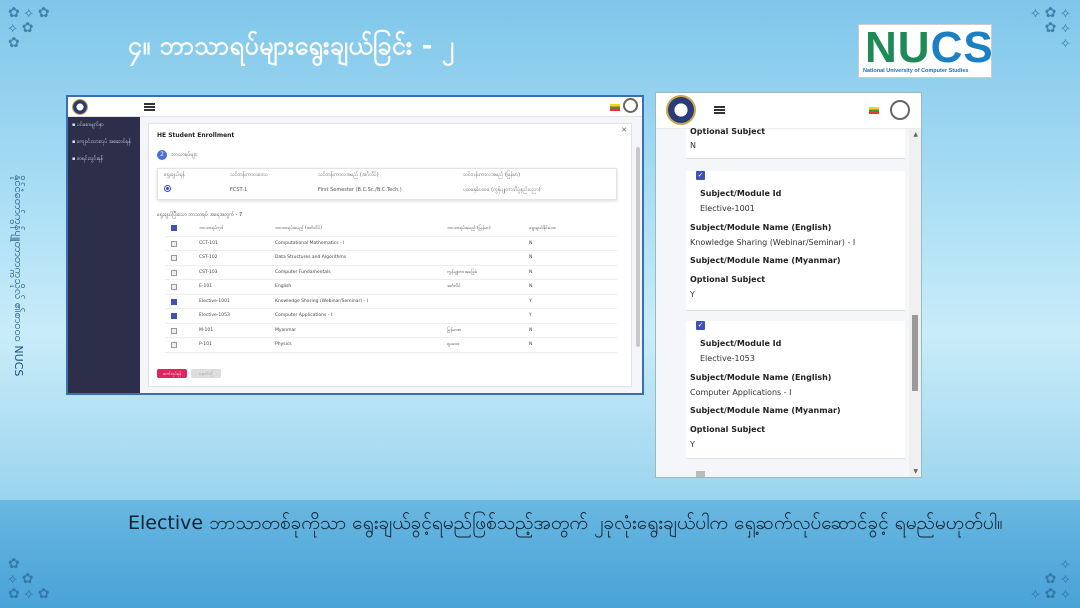  I want to click on optional-subject-value: N, so click(693, 145).